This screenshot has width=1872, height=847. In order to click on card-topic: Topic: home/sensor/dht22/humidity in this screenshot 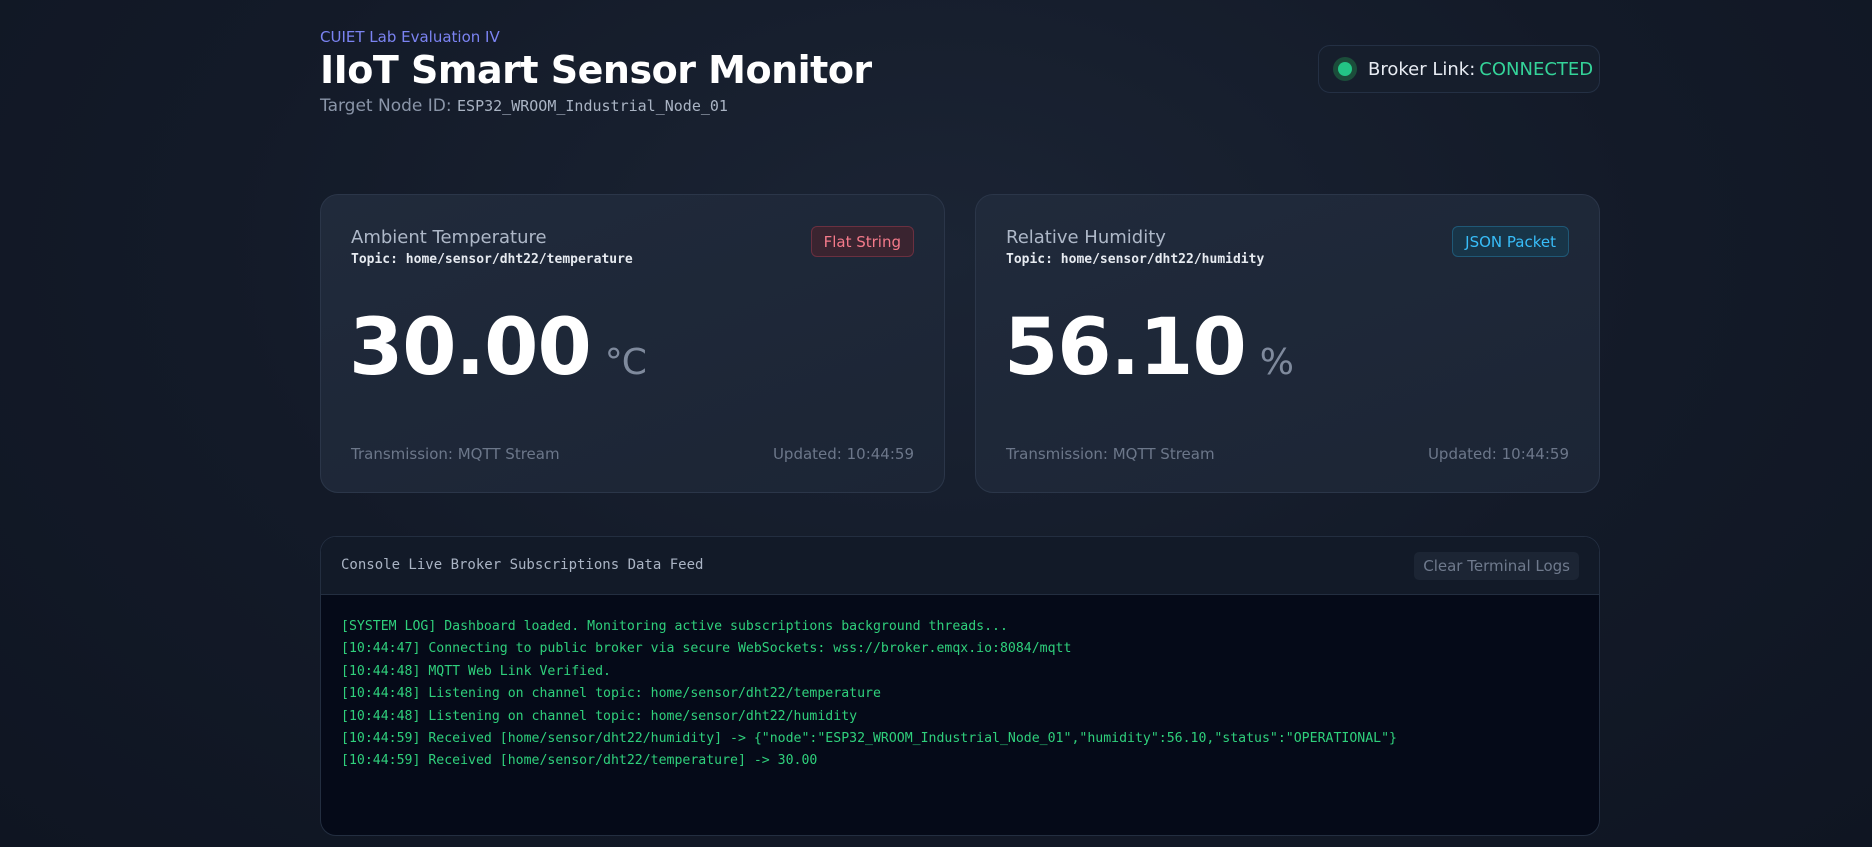, I will do `click(1135, 259)`.